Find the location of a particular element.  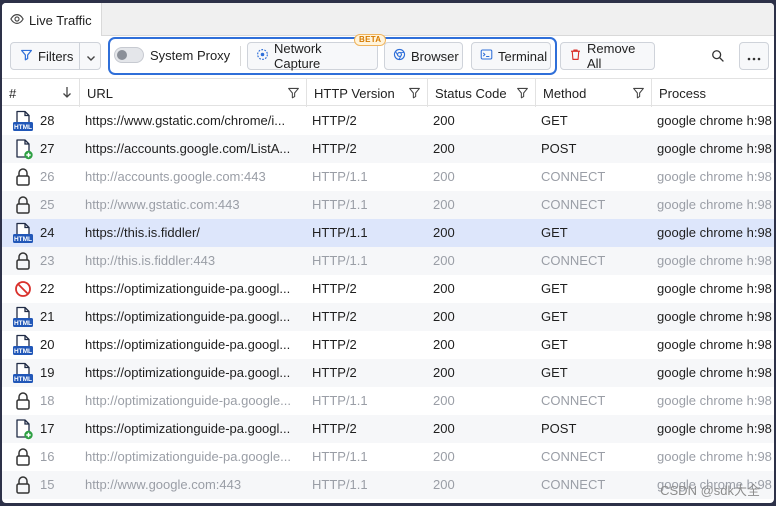

column-header-url: URL is located at coordinates (193, 93).